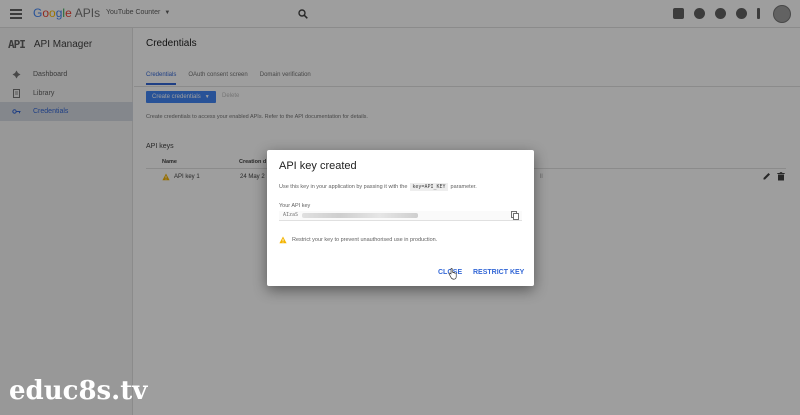 This screenshot has height=415, width=800. Describe the element at coordinates (463, 187) in the screenshot. I see `dialog-description-suffix: parameter.` at that location.